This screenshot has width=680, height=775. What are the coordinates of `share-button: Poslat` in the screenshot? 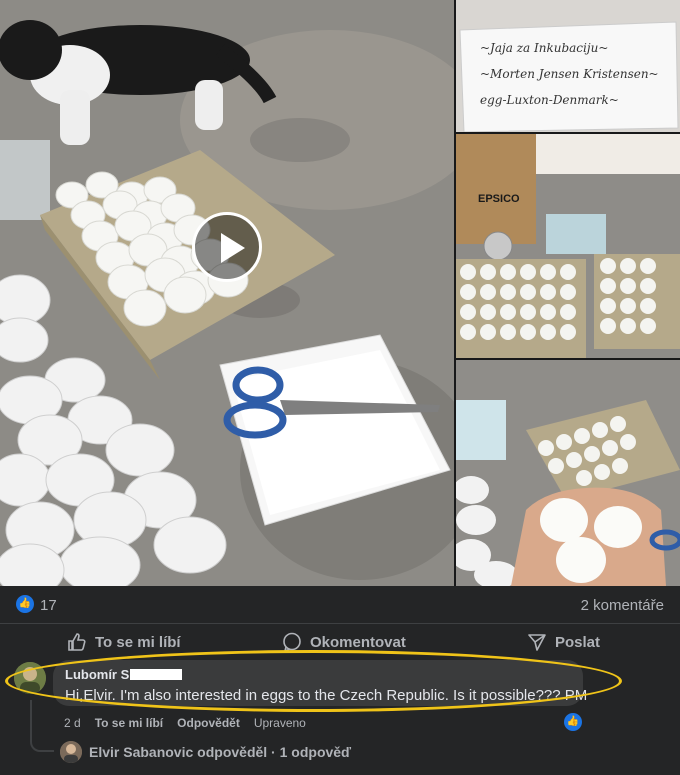 It's located at (563, 642).